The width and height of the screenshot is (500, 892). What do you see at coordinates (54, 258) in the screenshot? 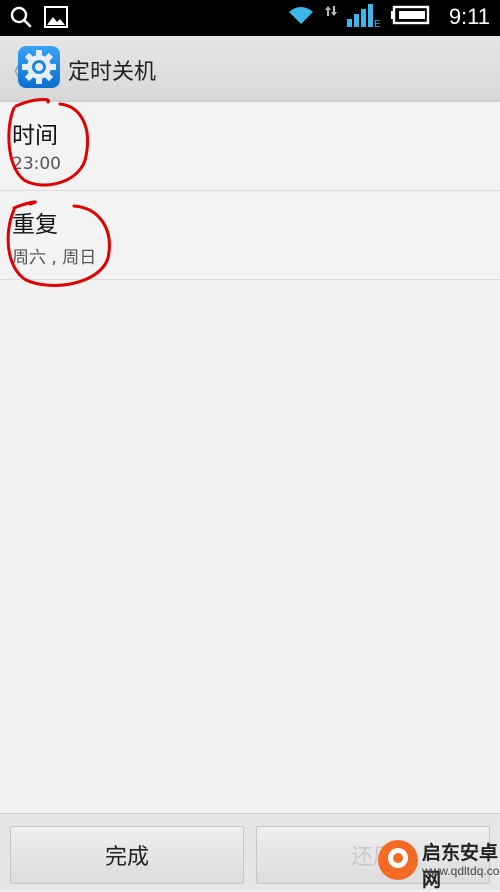
I see `item-value: 周六 , 周日` at bounding box center [54, 258].